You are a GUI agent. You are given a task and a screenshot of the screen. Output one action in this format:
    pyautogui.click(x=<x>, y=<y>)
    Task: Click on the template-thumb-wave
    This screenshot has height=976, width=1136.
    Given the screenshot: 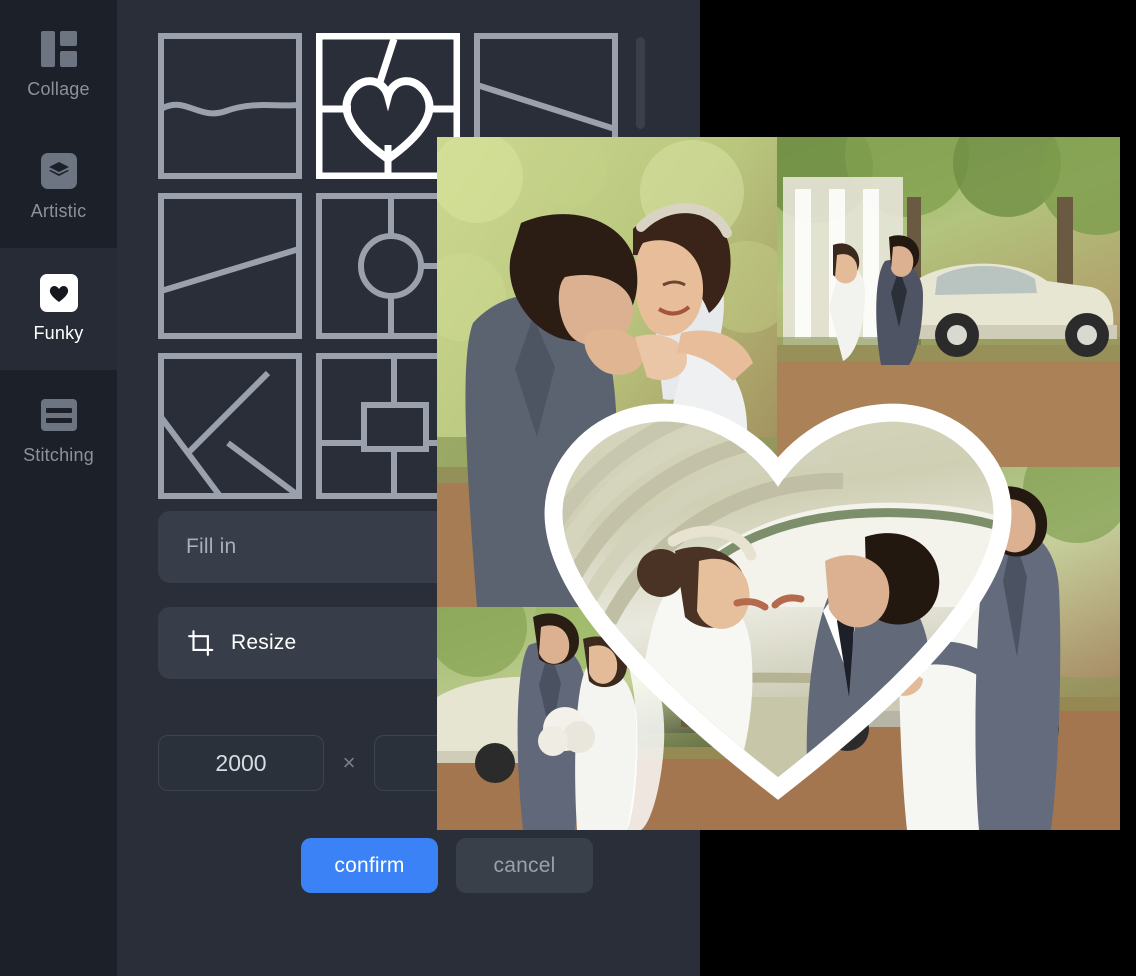 What is the action you would take?
    pyautogui.click(x=230, y=106)
    